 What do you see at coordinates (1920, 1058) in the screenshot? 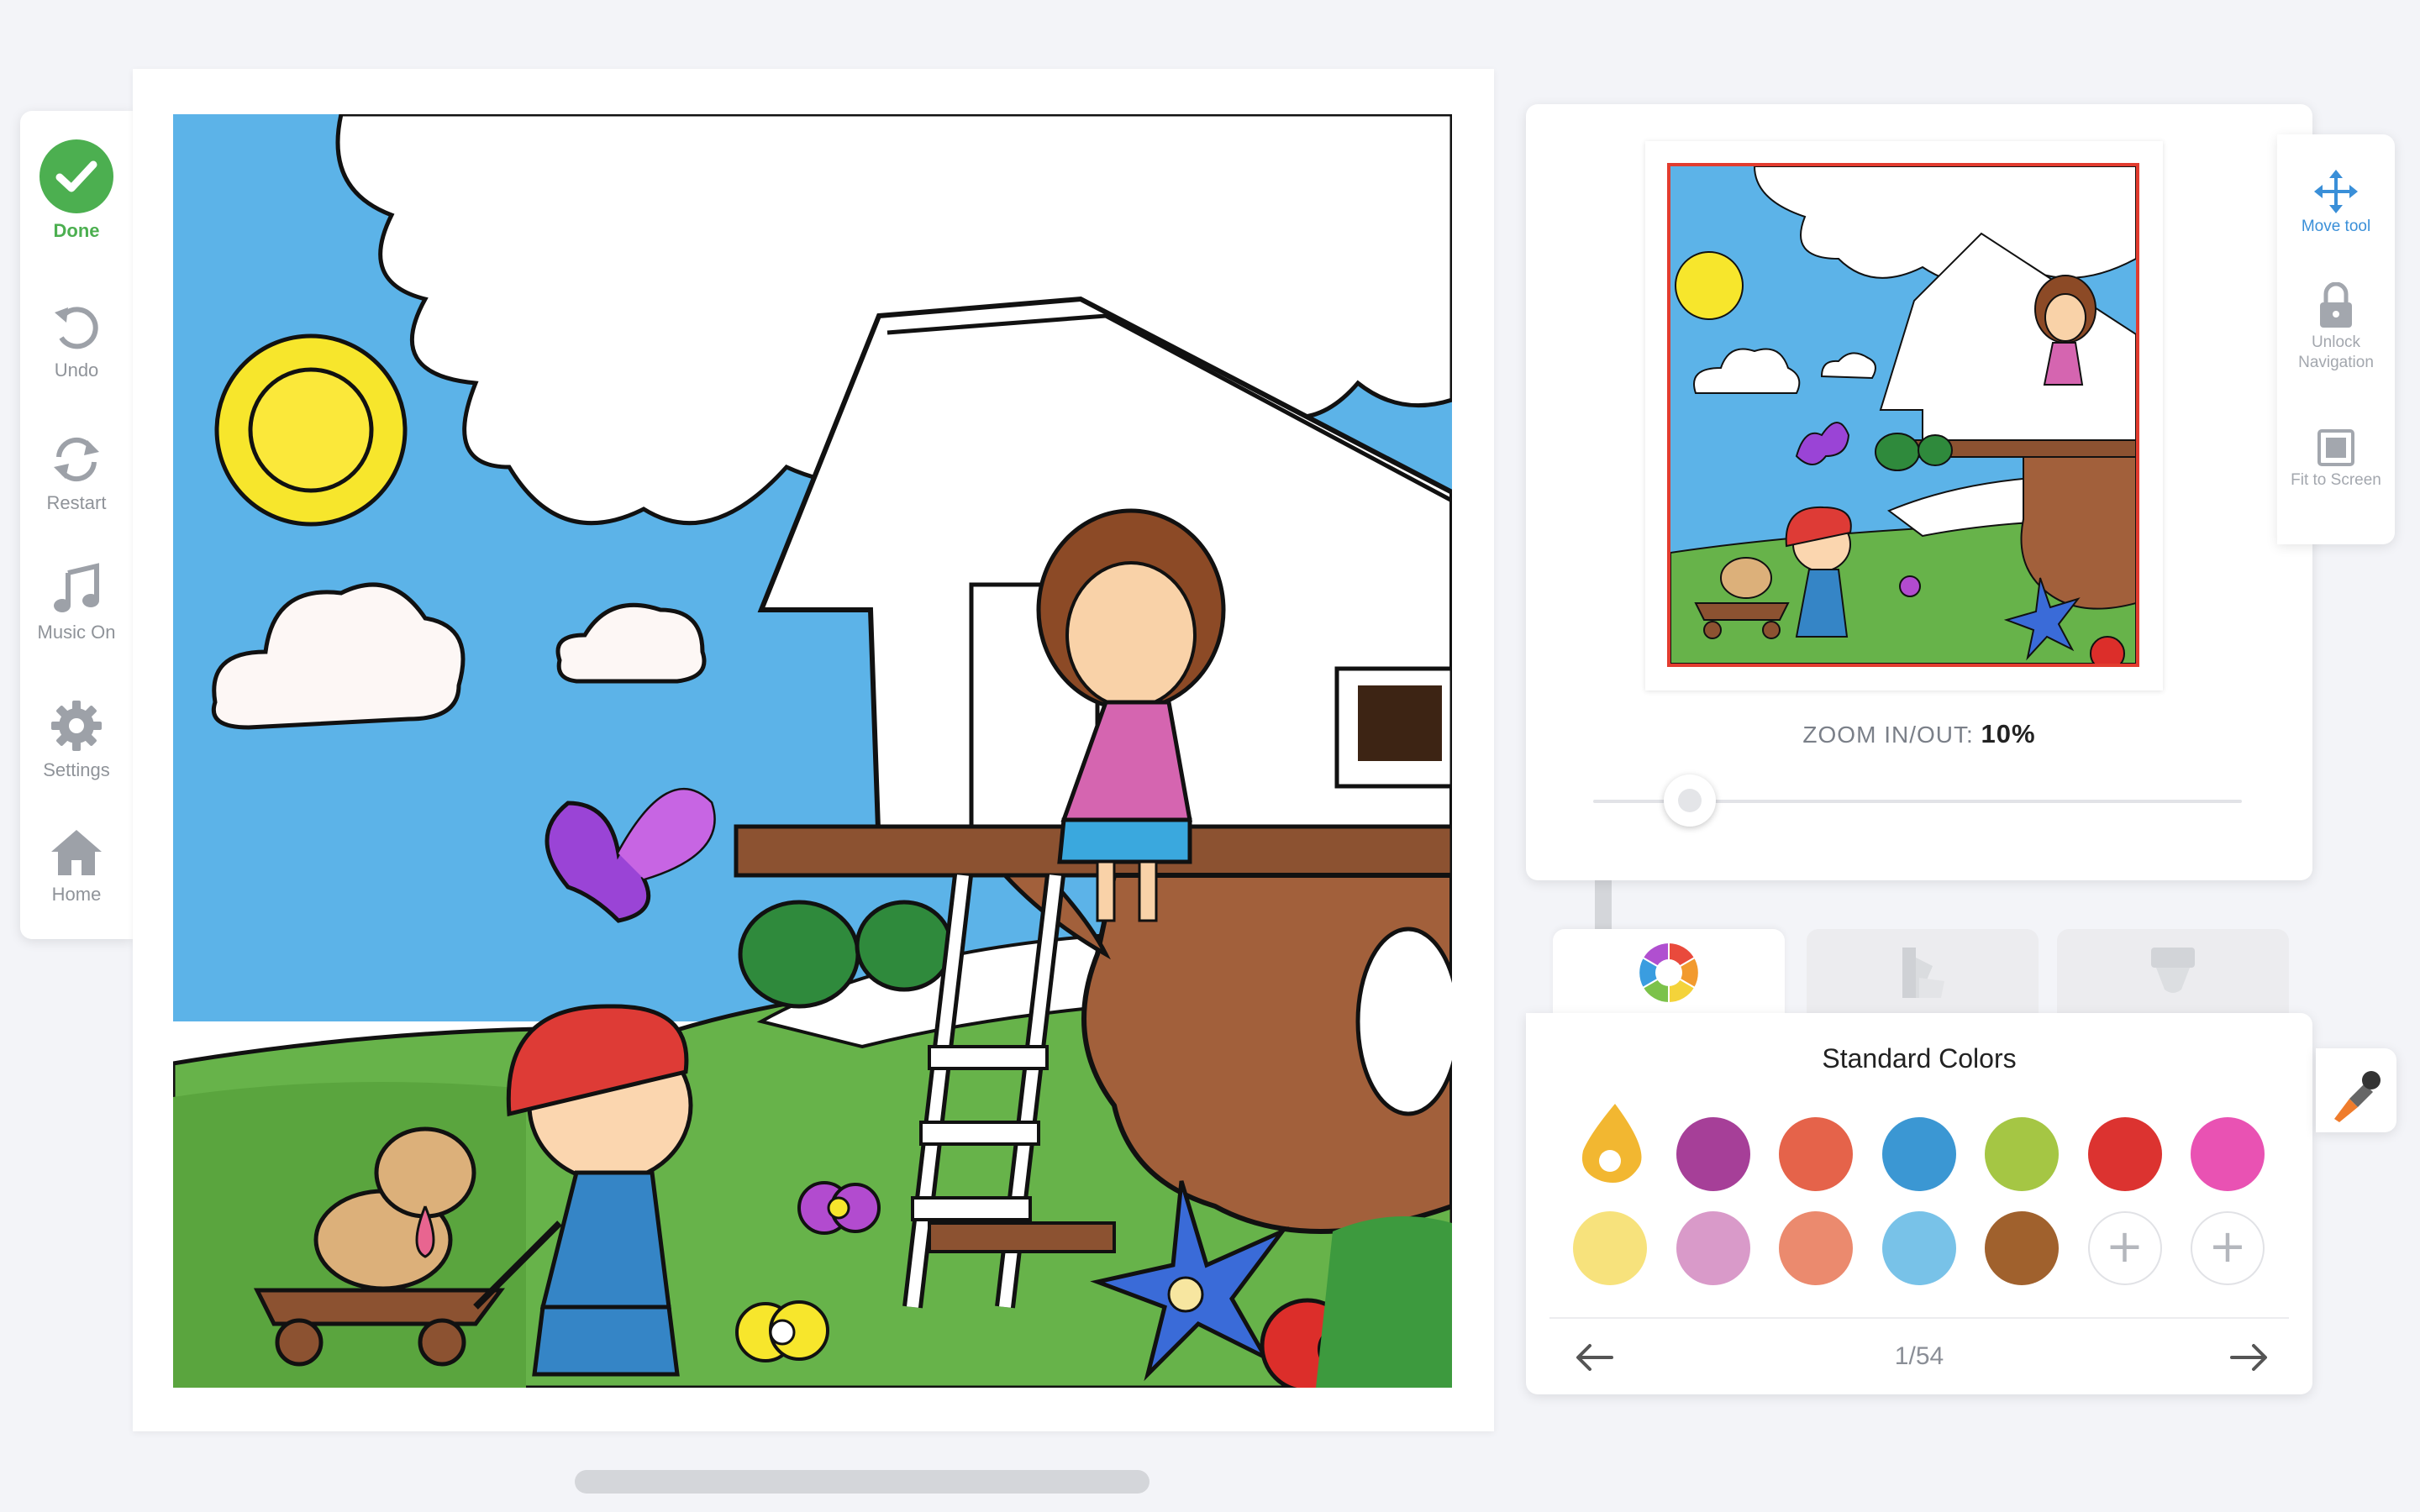
I see `palette-title: Standard Colors` at bounding box center [1920, 1058].